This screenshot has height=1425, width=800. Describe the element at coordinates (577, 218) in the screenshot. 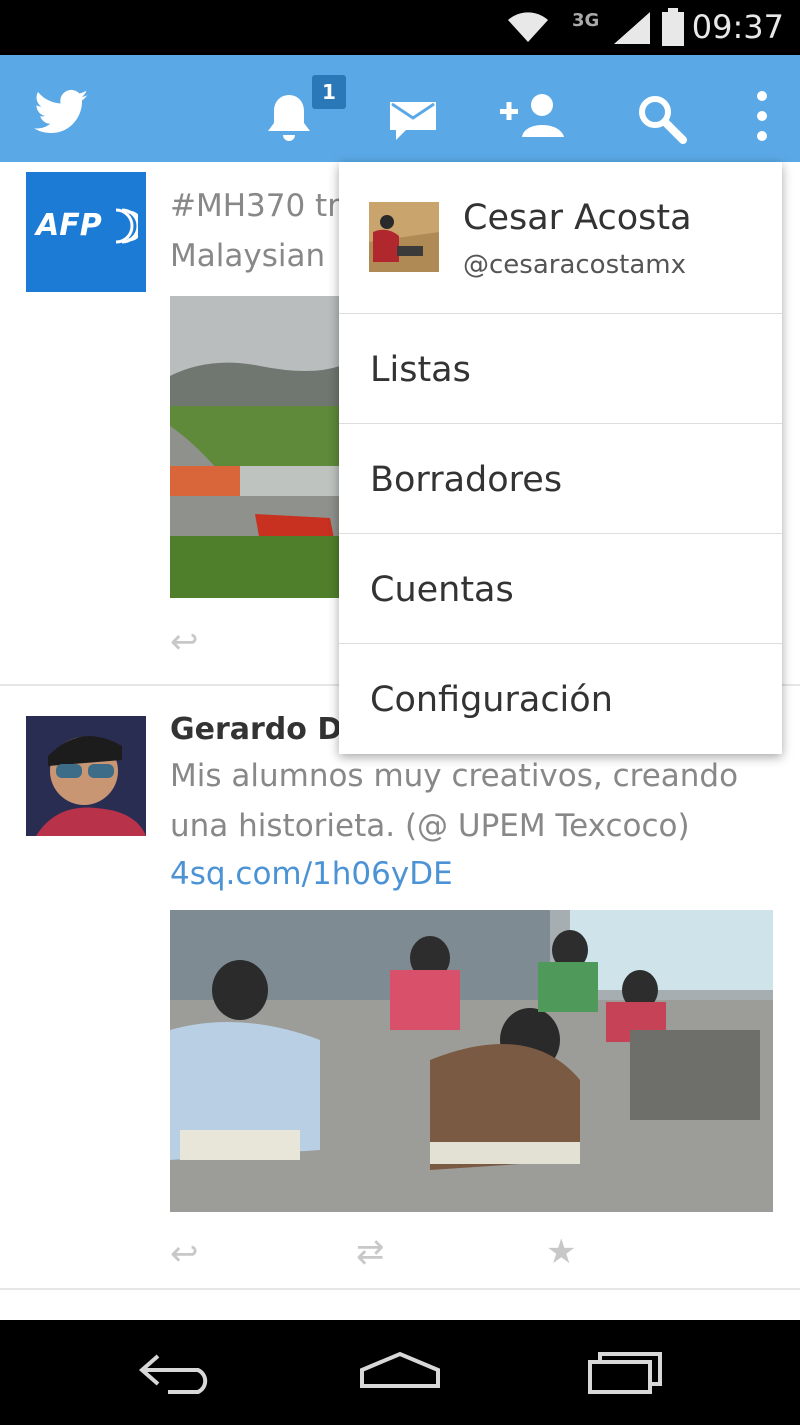

I see `profile-name: Cesar Acosta` at that location.